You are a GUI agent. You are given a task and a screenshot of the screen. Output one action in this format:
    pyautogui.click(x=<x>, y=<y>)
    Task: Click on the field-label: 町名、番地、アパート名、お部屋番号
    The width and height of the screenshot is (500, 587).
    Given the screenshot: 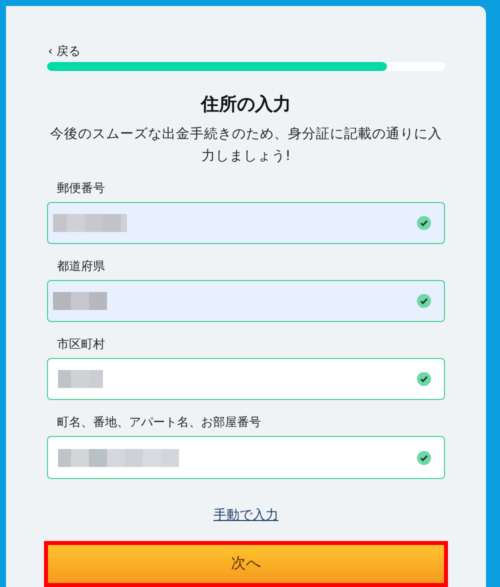 What is the action you would take?
    pyautogui.click(x=159, y=422)
    